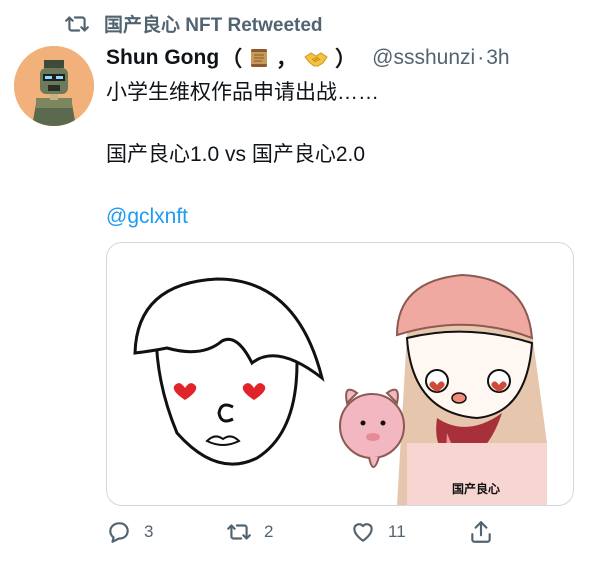 This screenshot has height=567, width=600. Describe the element at coordinates (316, 58) in the screenshot. I see `handshake-emoji-icon` at that location.